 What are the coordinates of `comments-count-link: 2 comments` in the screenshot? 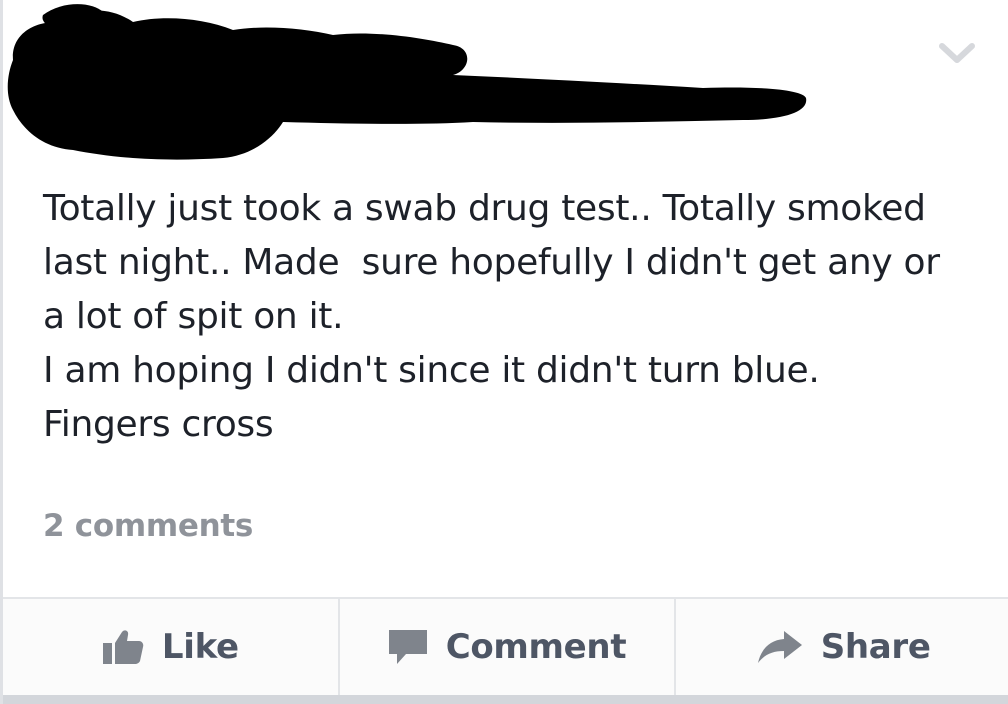 It's located at (148, 526).